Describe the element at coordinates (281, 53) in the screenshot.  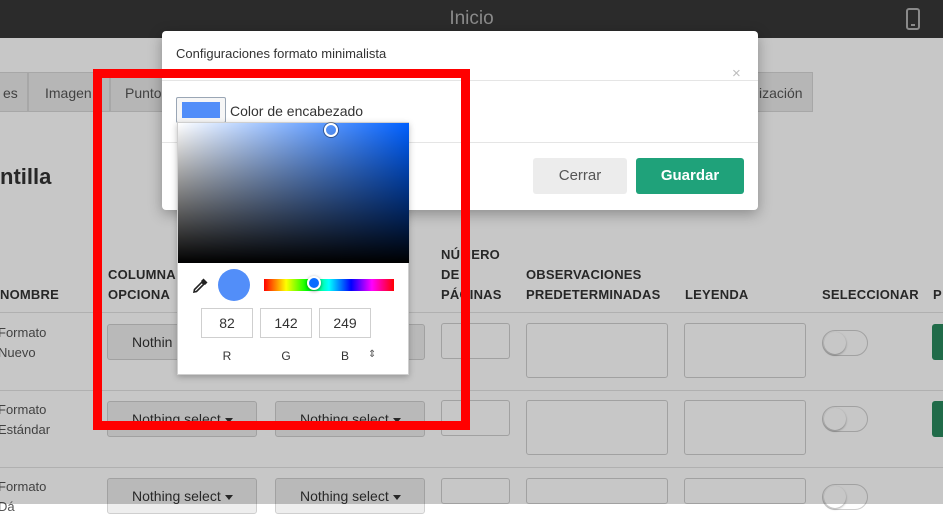
I see `modal-title: Configuraciones formato minimalista` at that location.